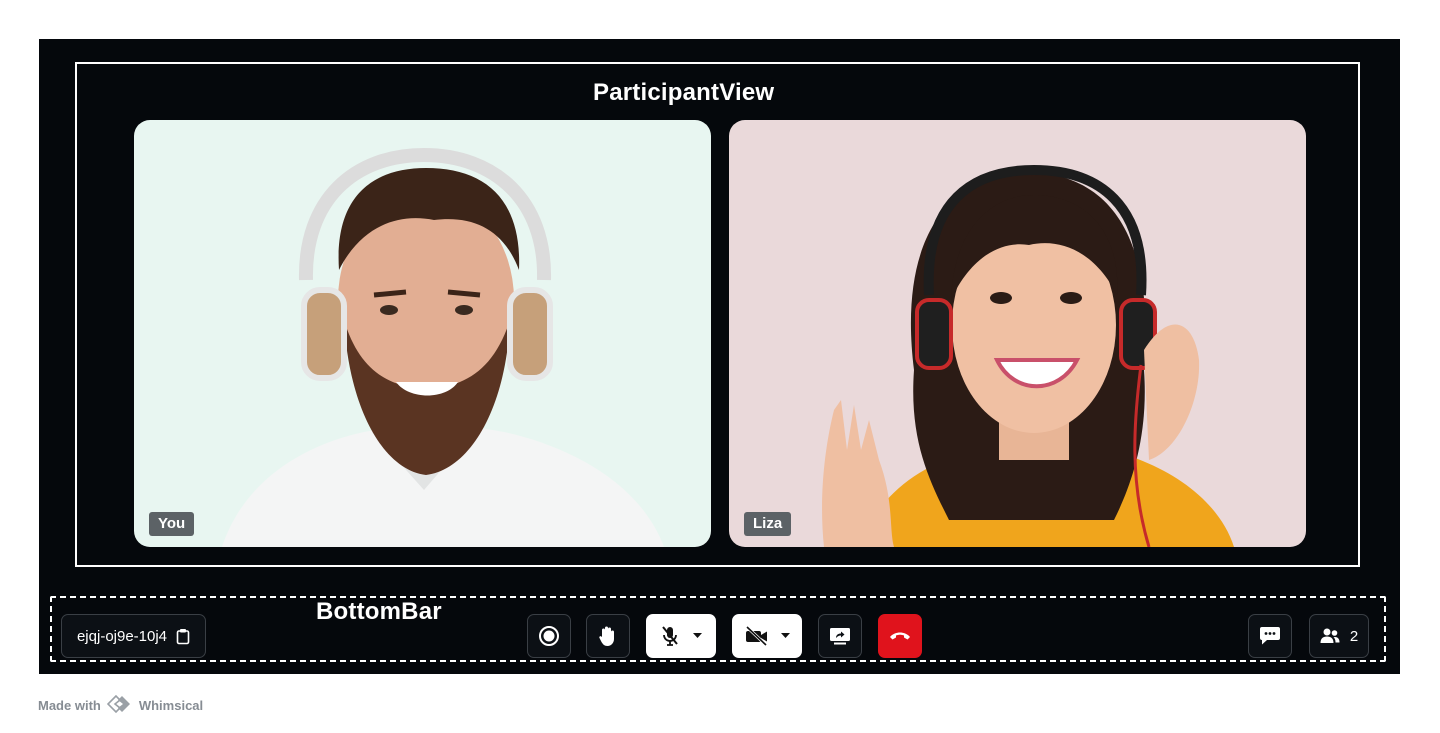  What do you see at coordinates (1330, 636) in the screenshot?
I see `participants-icon` at bounding box center [1330, 636].